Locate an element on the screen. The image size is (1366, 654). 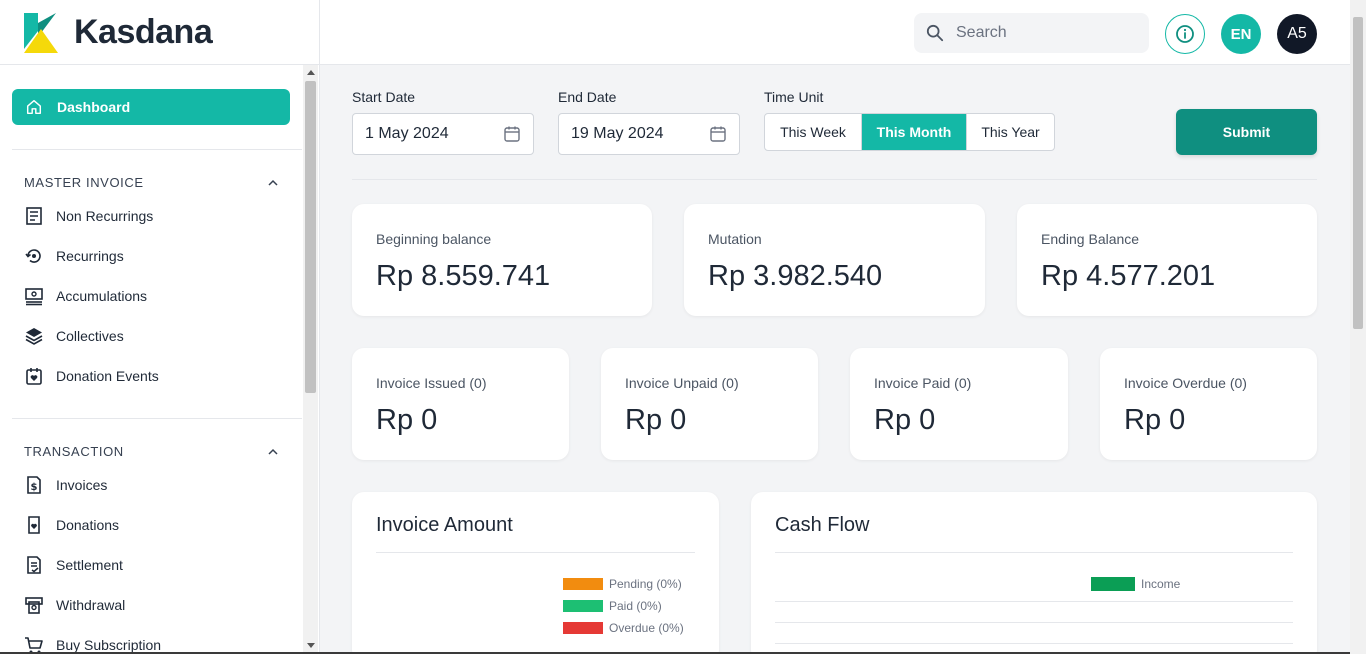
info-button is located at coordinates (1185, 34).